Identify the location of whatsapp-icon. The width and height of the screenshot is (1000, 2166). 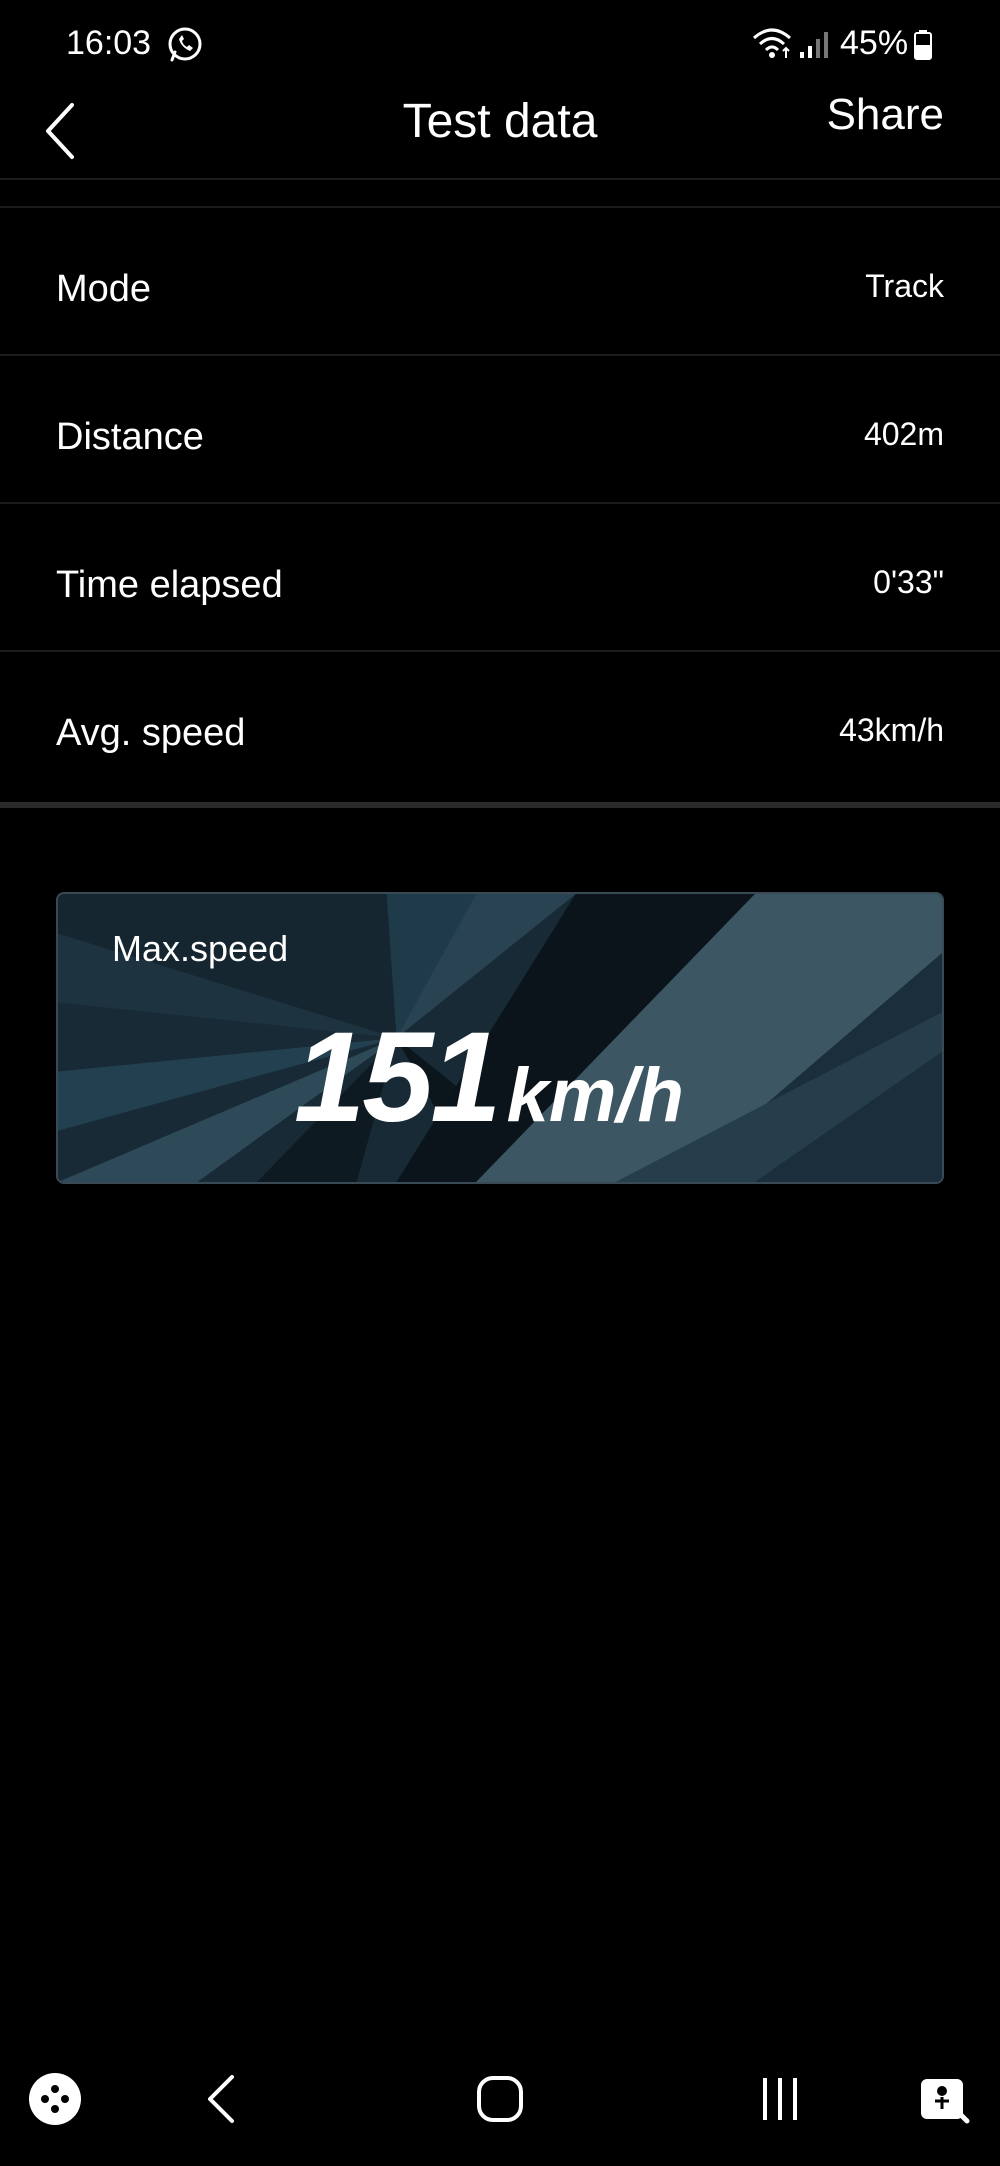
(185, 44).